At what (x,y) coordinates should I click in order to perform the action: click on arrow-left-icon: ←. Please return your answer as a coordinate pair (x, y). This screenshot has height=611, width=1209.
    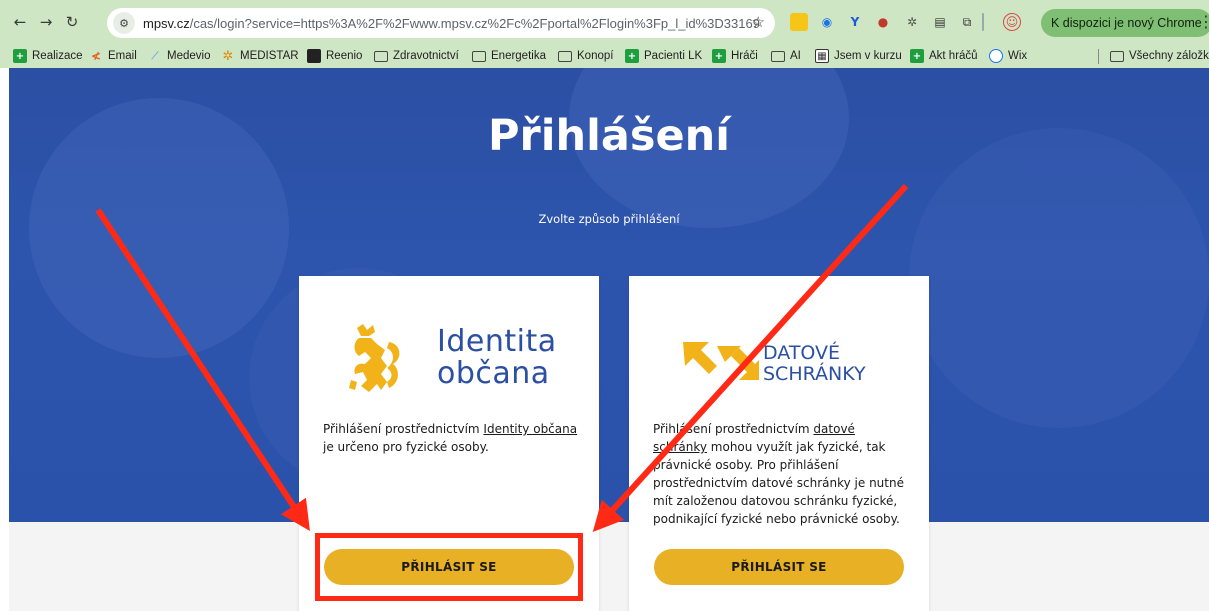
    Looking at the image, I should click on (20, 22).